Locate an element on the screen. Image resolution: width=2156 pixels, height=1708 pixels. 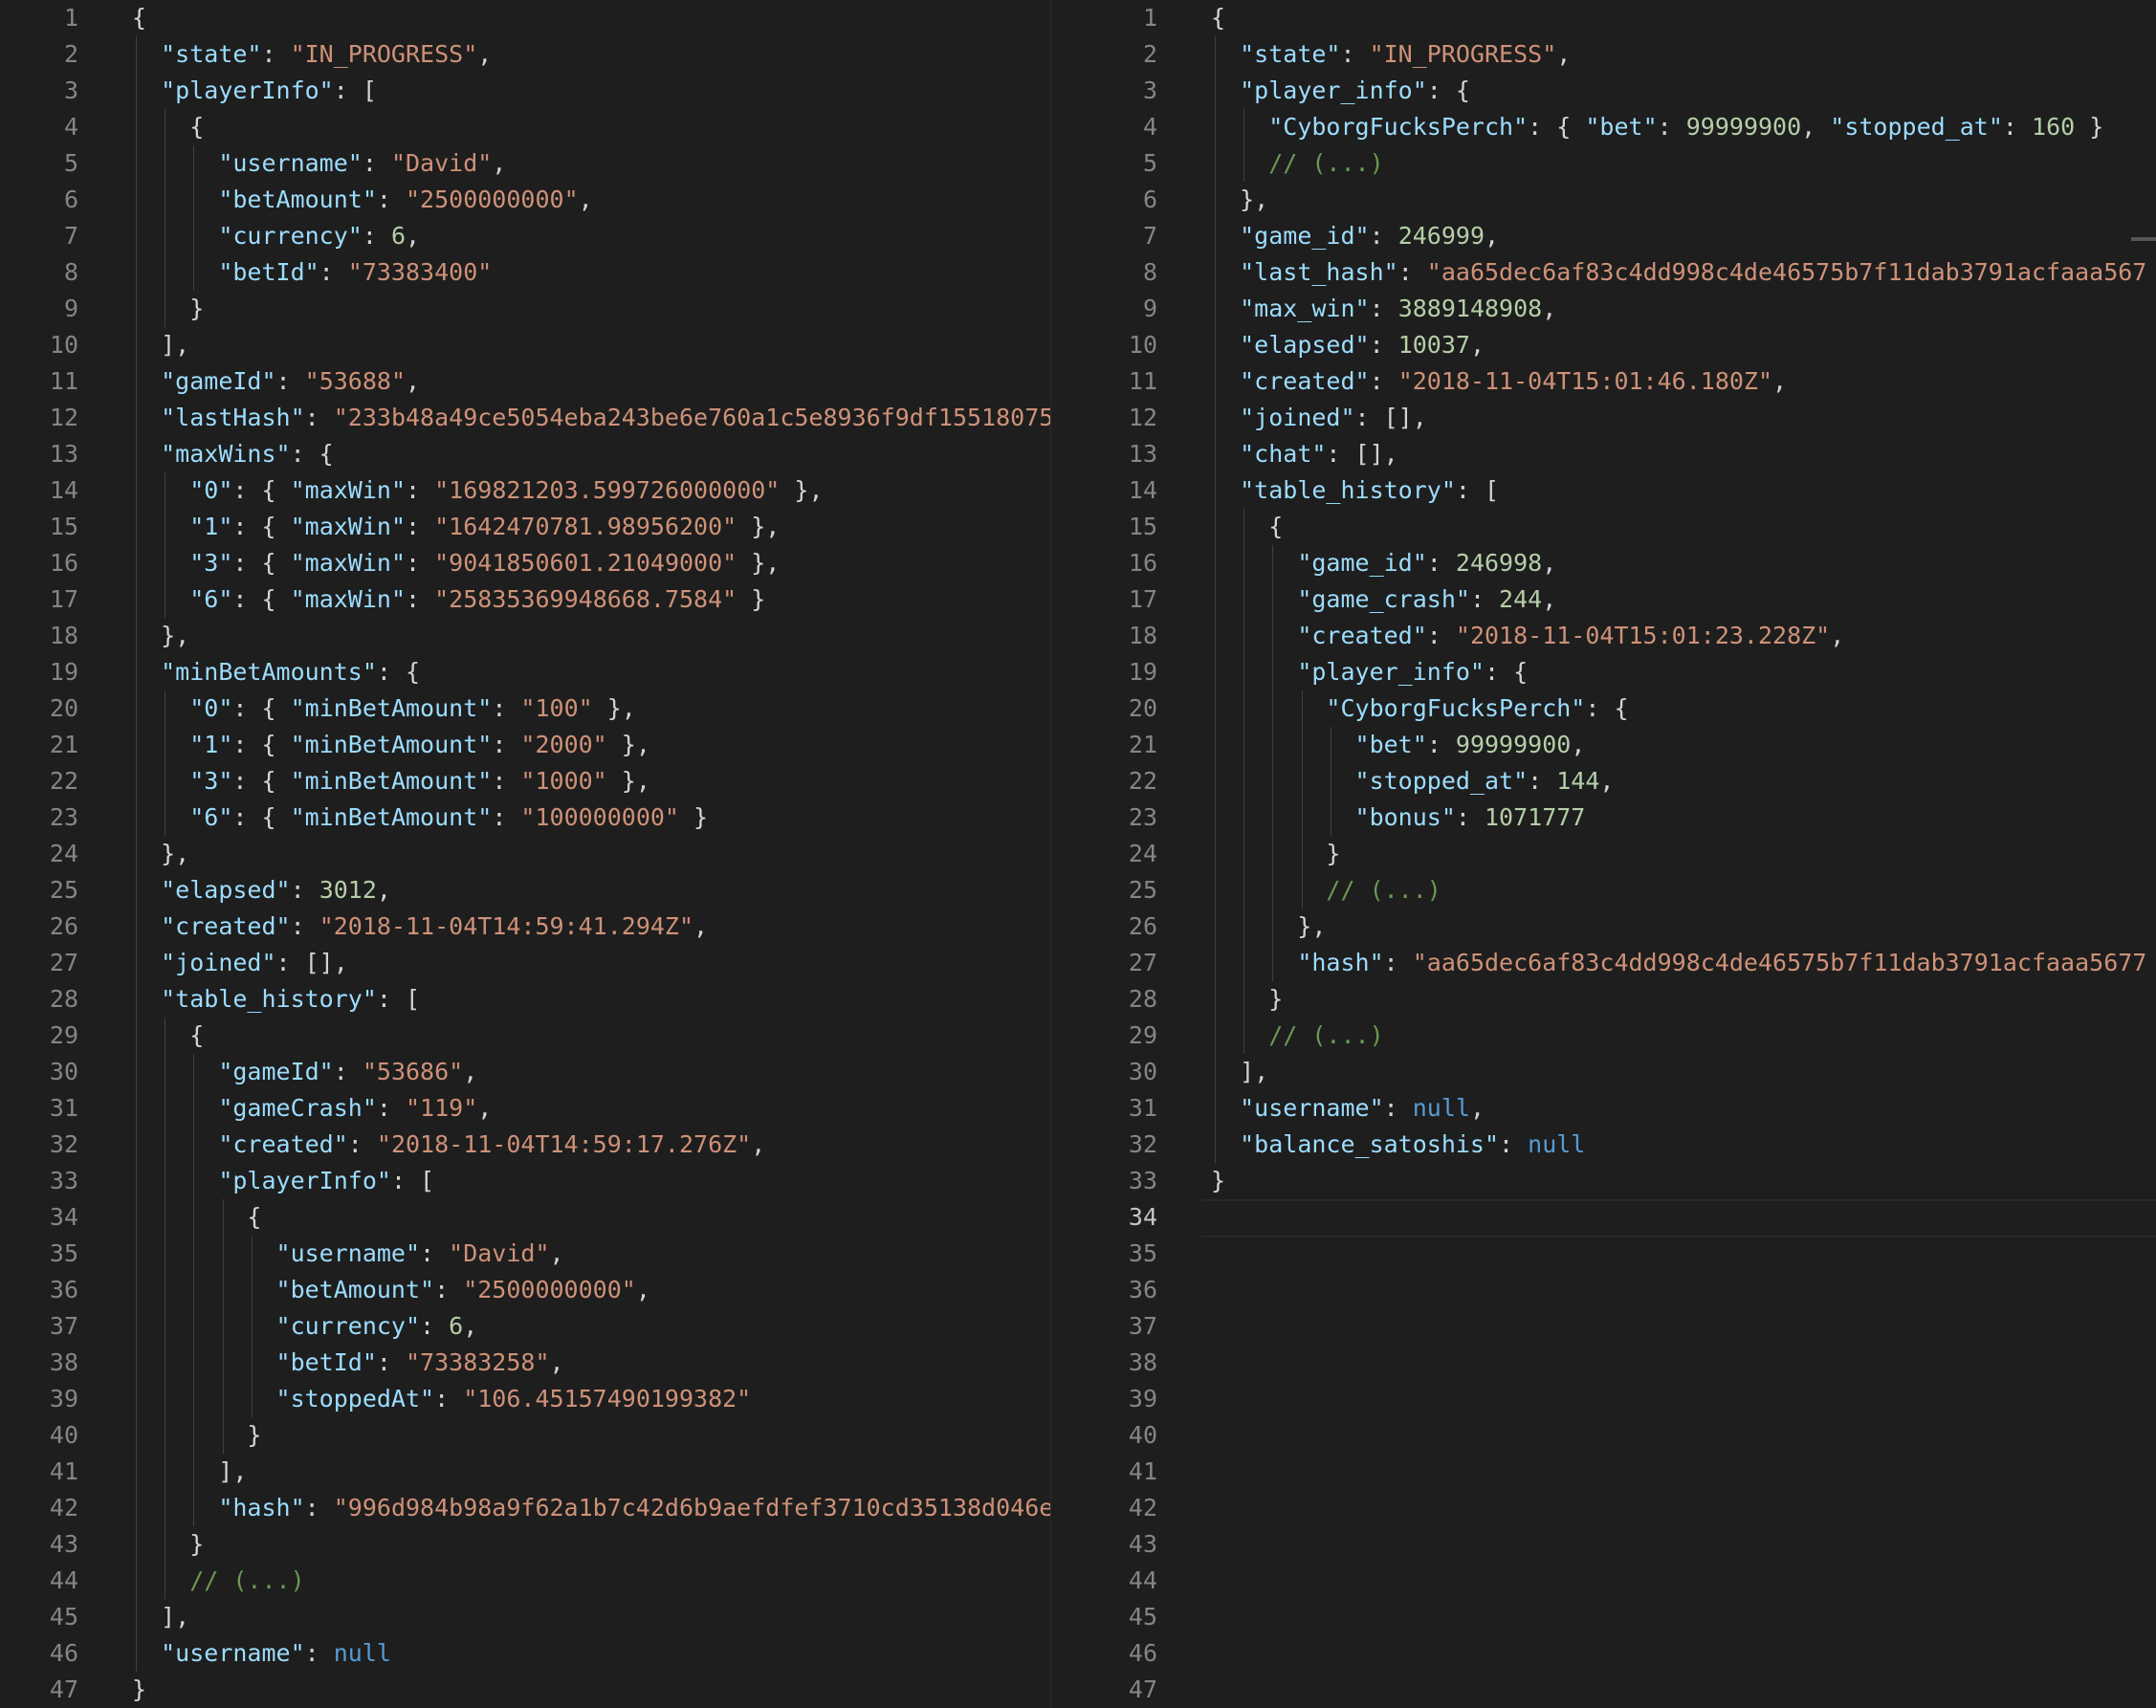
code-line: "gameId": "53688", is located at coordinates (276, 381).